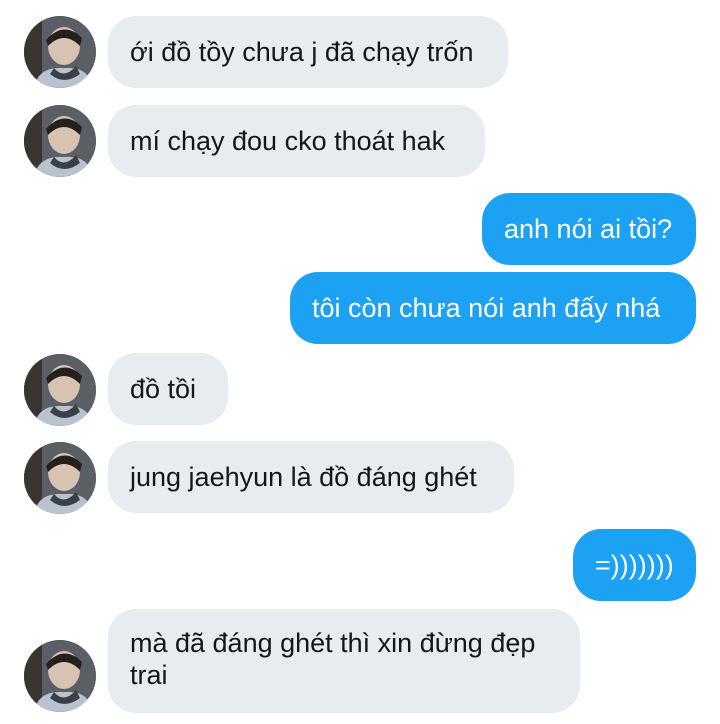 The image size is (720, 724). Describe the element at coordinates (296, 141) in the screenshot. I see `message-bubble-incoming: mí chạy đou cko thoát hak` at that location.